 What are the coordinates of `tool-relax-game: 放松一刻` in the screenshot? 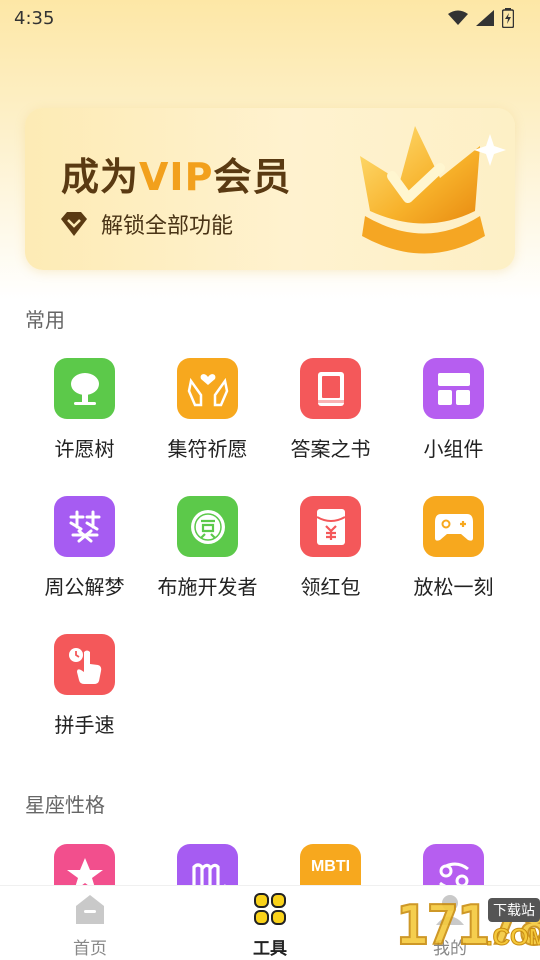 It's located at (453, 548).